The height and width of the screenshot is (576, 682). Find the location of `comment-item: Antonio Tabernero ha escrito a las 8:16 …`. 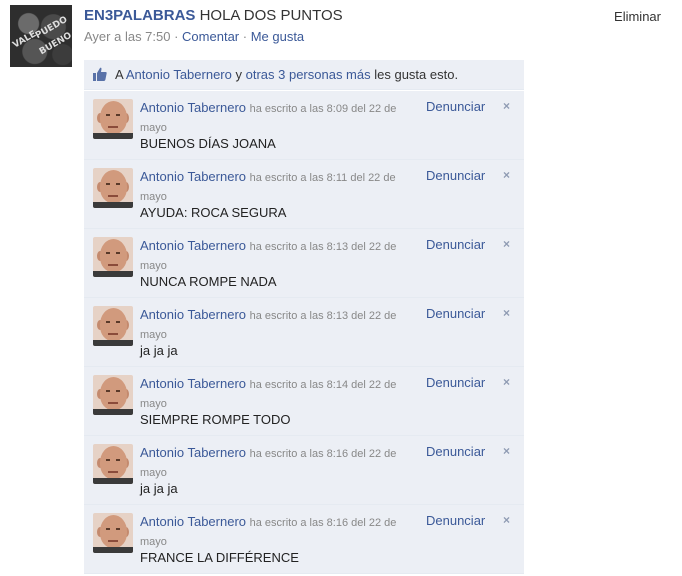

comment-item: Antonio Tabernero ha escrito a las 8:16 … is located at coordinates (304, 539).